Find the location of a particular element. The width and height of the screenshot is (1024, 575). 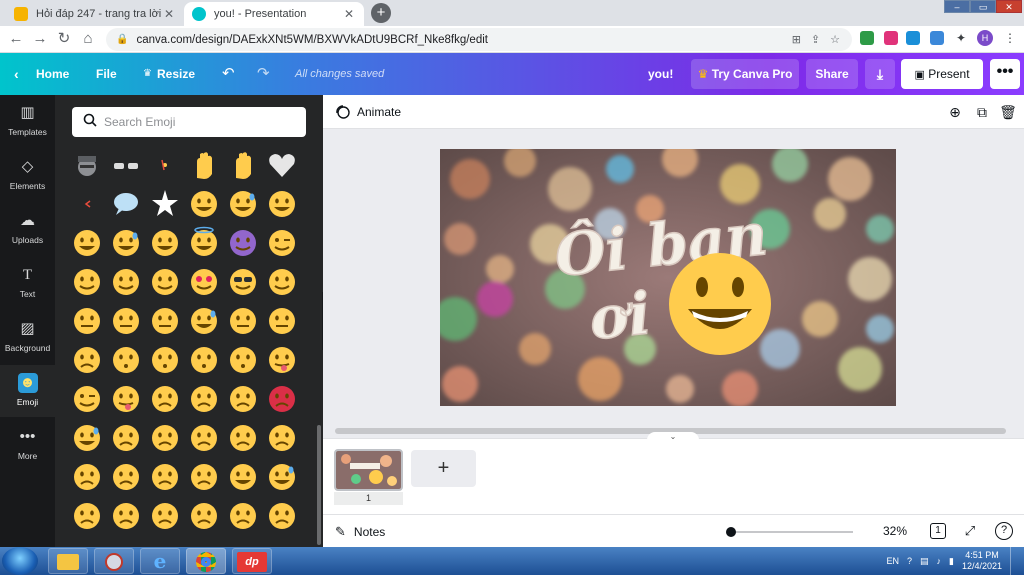

spy-emoji is located at coordinates (87, 165).